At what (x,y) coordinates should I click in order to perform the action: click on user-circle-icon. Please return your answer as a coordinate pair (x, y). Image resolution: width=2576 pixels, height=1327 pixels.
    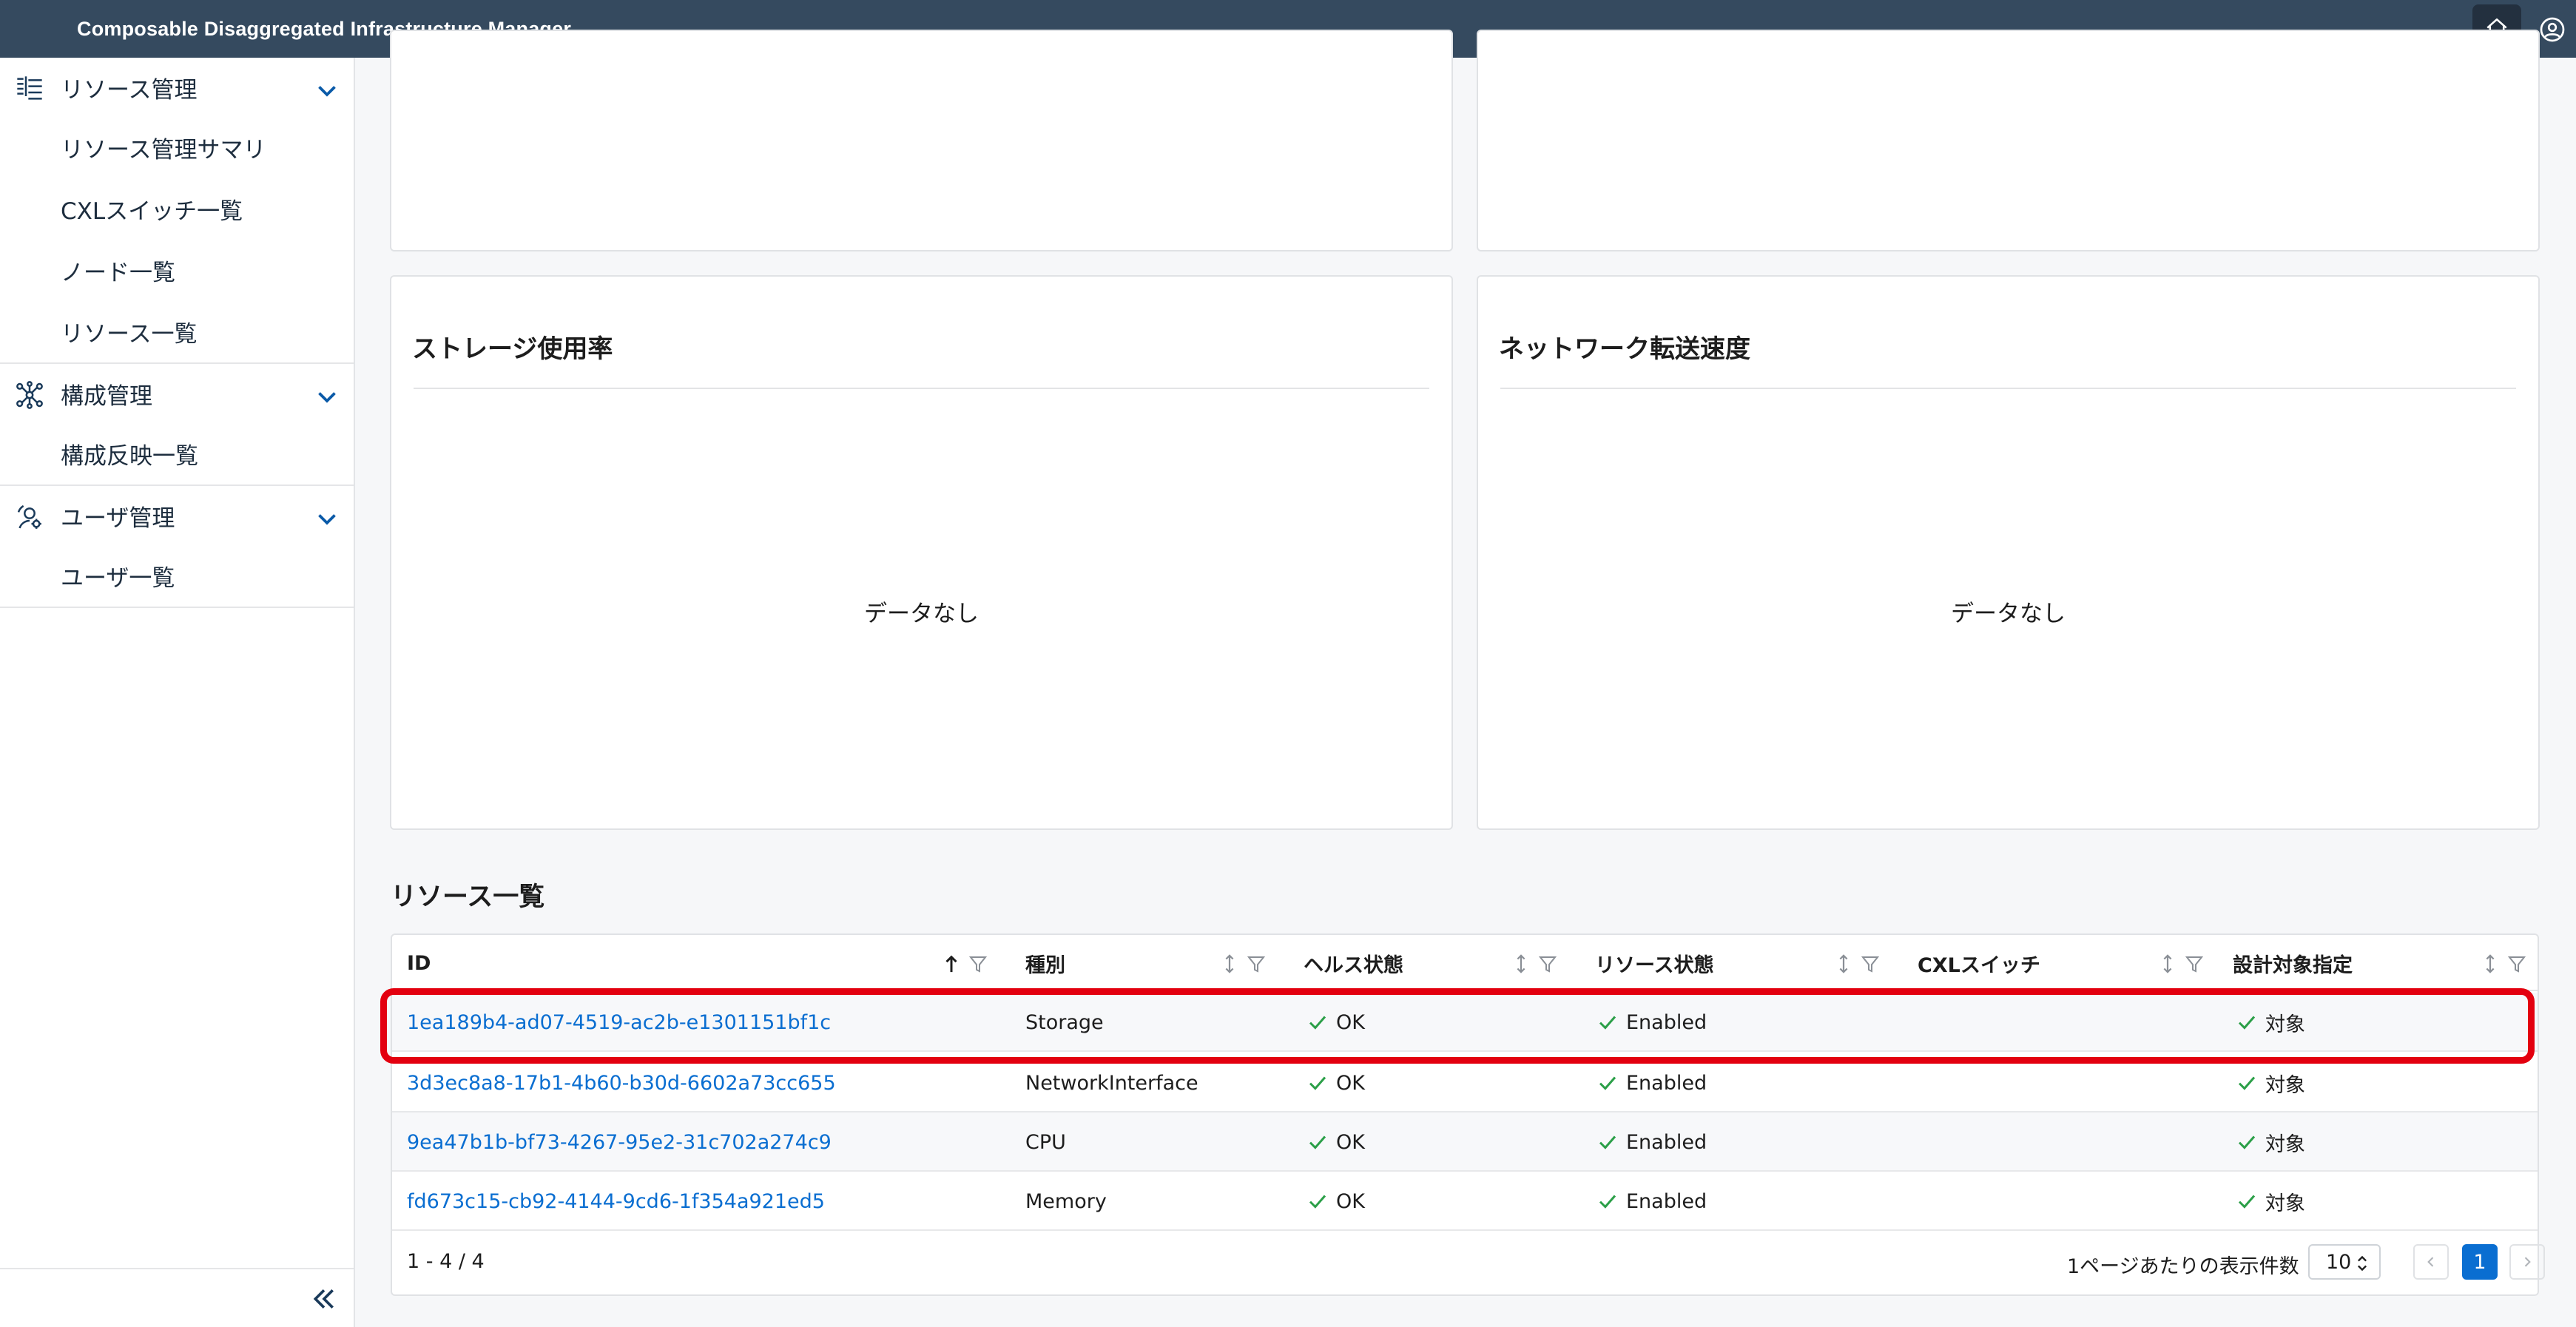
    Looking at the image, I should click on (2552, 29).